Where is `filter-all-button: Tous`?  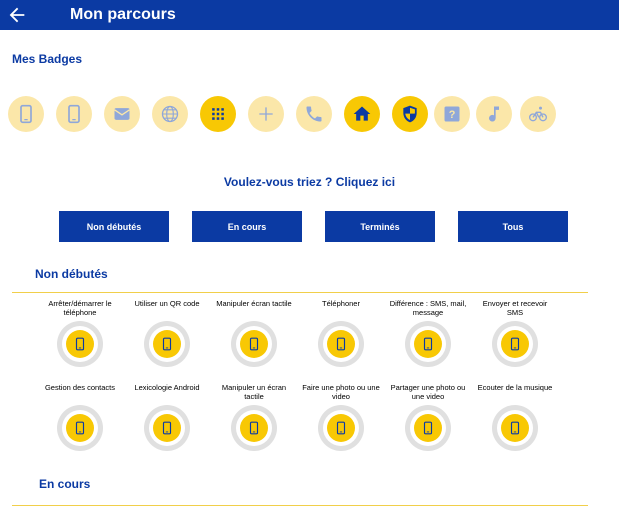
filter-all-button: Tous is located at coordinates (513, 226).